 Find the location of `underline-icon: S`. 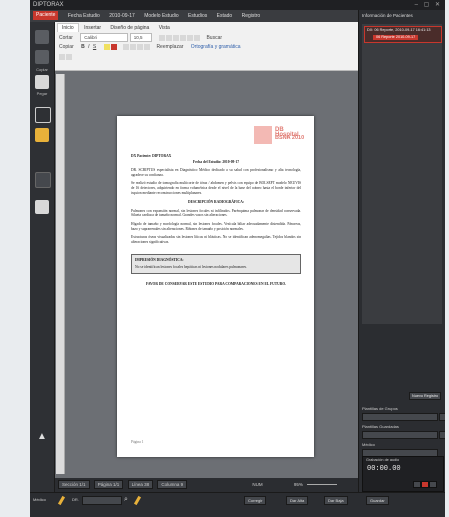

underline-icon: S is located at coordinates (94, 47).